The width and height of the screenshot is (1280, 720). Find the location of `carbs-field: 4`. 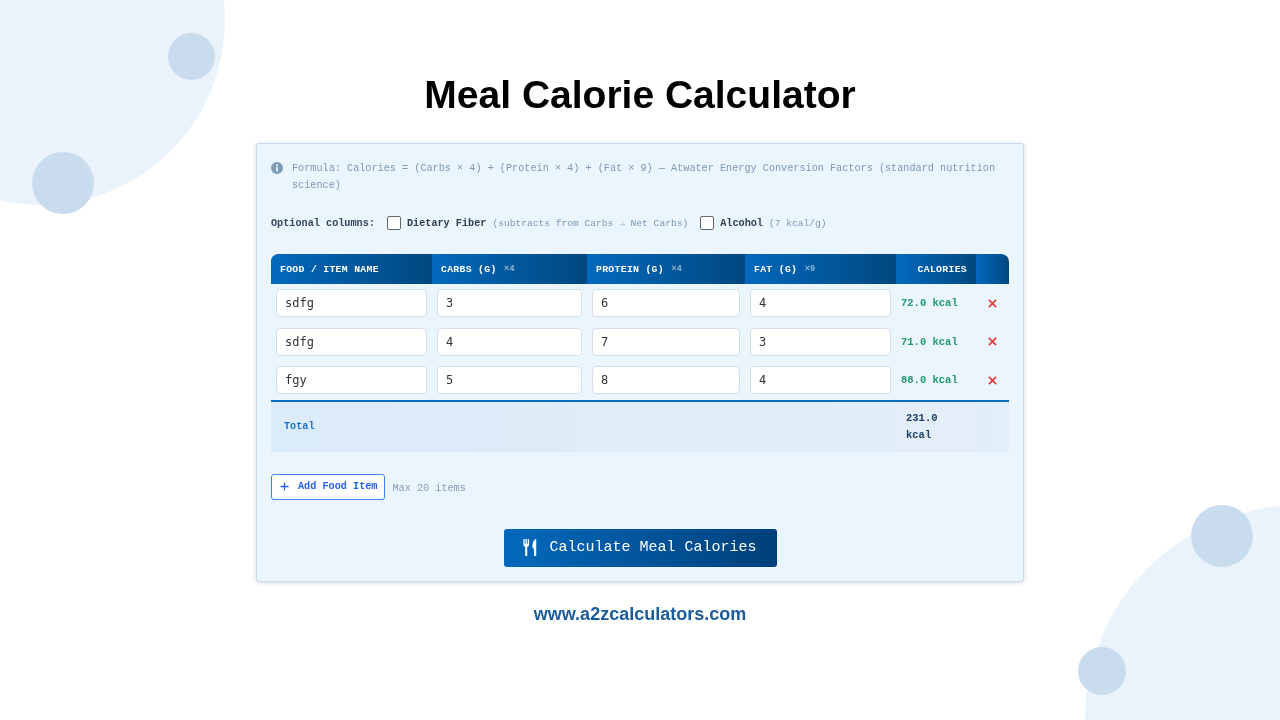

carbs-field: 4 is located at coordinates (509, 341).